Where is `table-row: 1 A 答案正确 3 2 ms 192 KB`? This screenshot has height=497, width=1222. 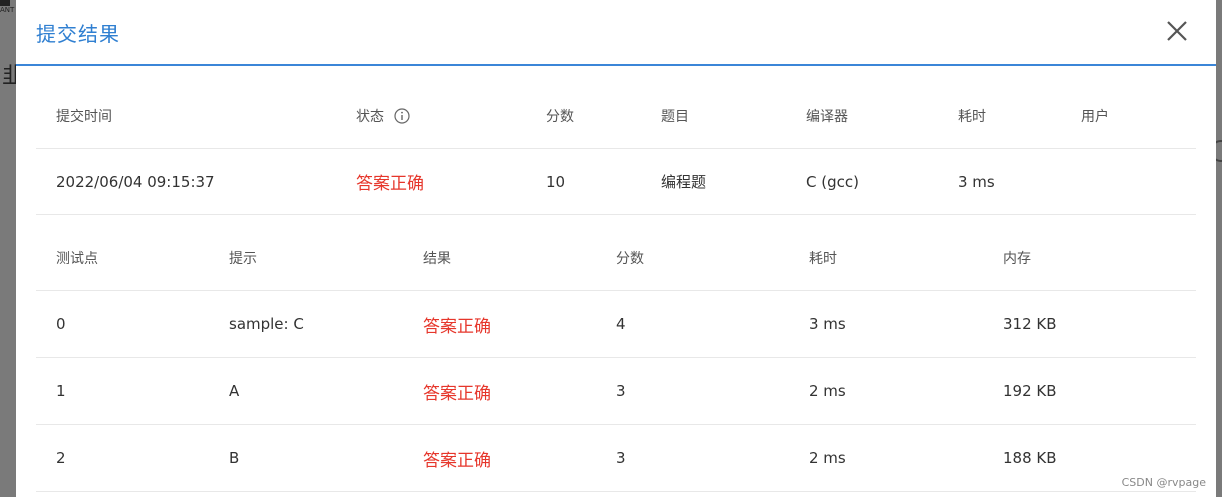
table-row: 1 A 答案正确 3 2 ms 192 KB is located at coordinates (616, 391).